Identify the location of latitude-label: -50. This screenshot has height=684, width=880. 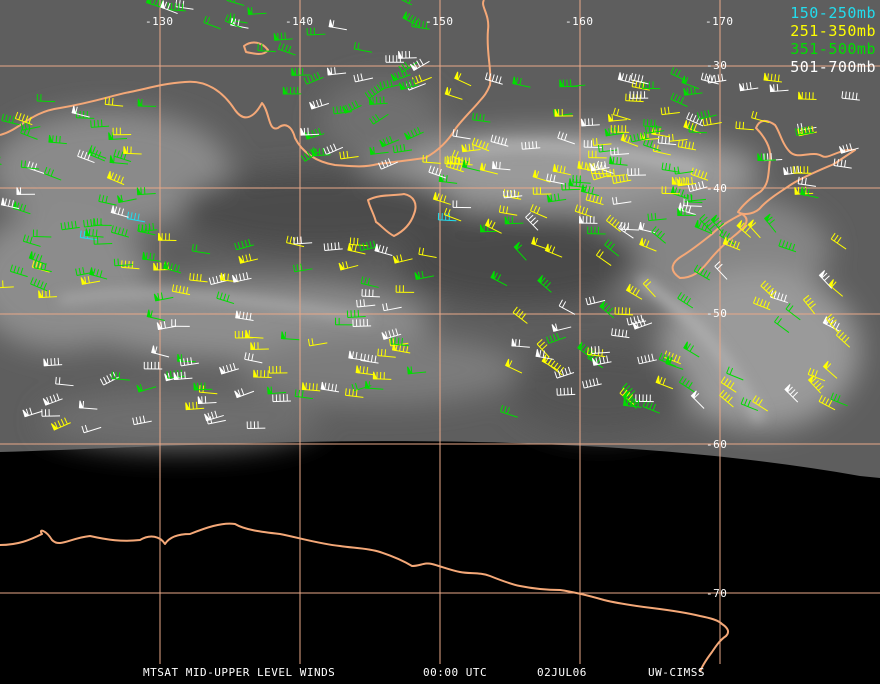
(716, 314).